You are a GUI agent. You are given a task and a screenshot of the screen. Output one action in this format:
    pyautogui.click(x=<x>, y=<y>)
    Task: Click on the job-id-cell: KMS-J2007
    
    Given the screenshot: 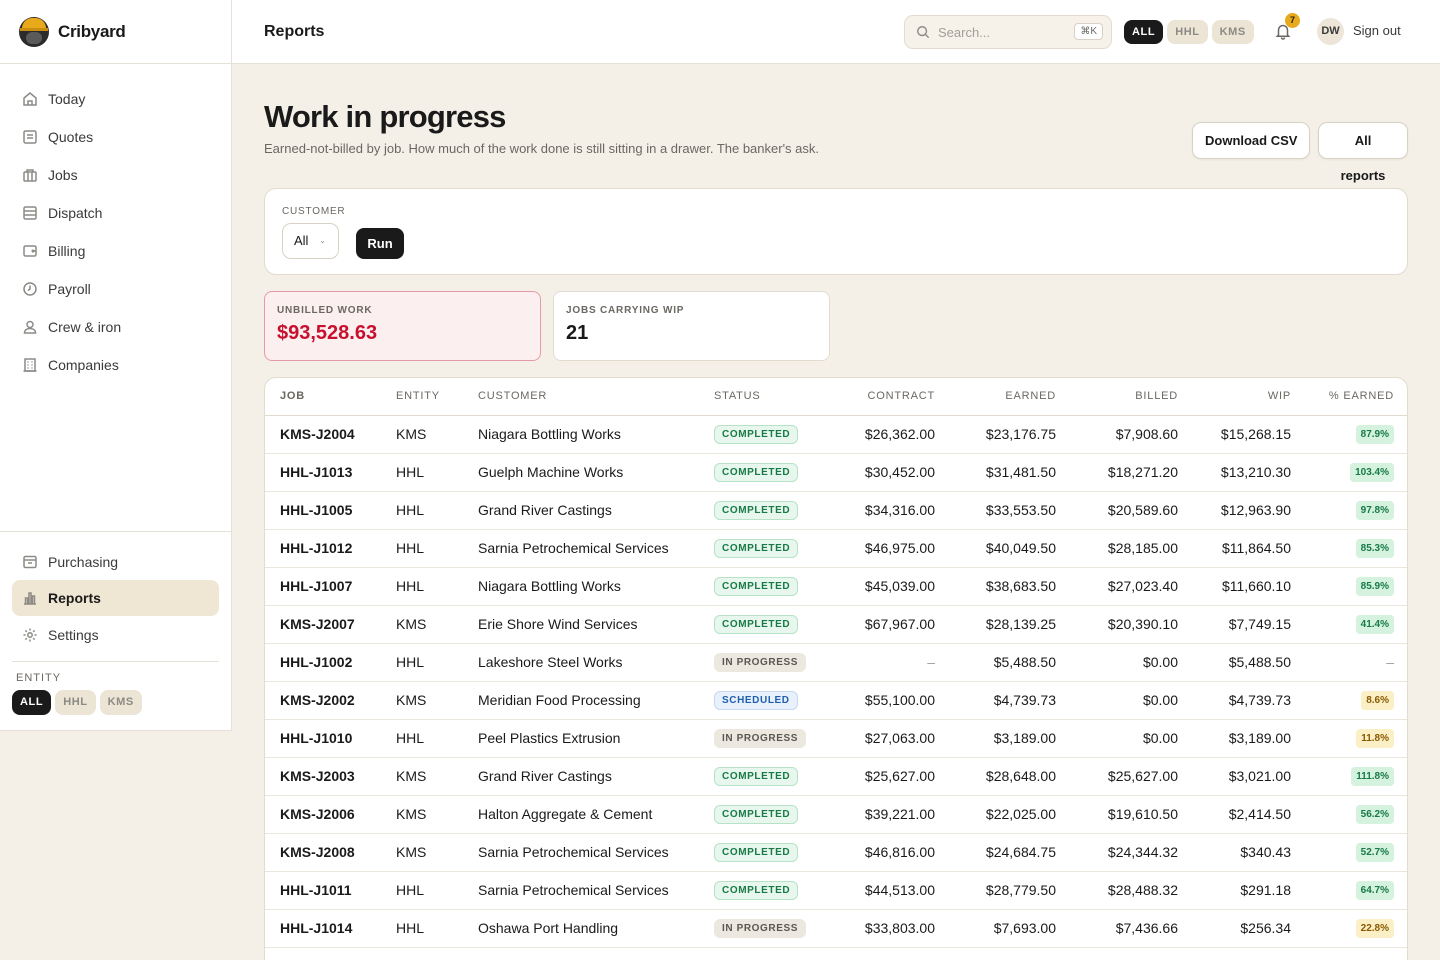 What is the action you would take?
    pyautogui.click(x=330, y=624)
    